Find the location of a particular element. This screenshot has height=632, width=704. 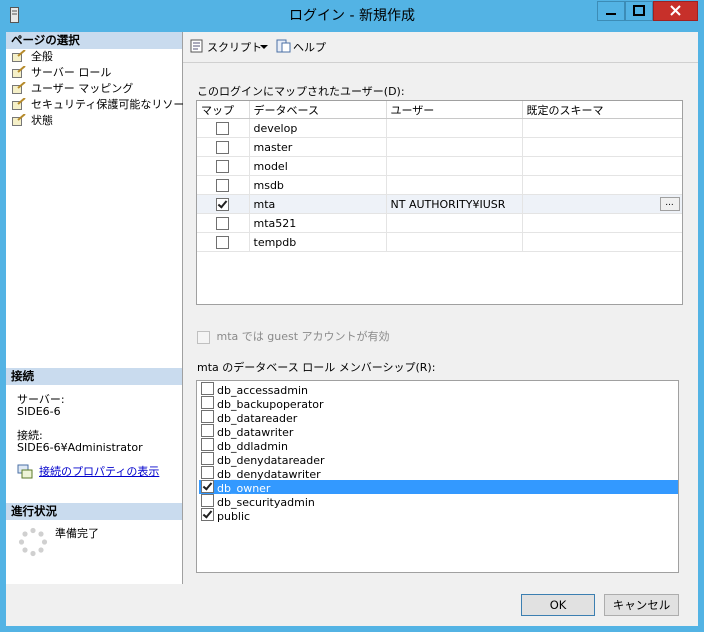

page-item-general: 全般 is located at coordinates (32, 57).